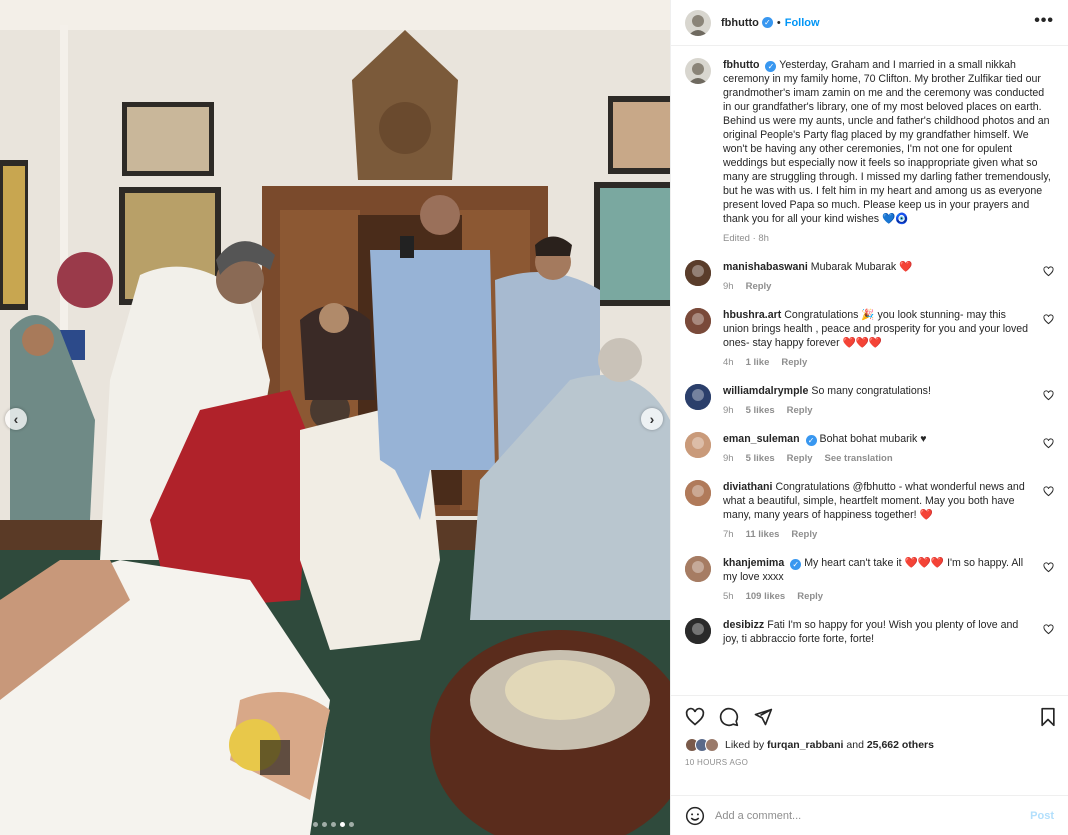  I want to click on comment-username: khanjemima, so click(753, 563).